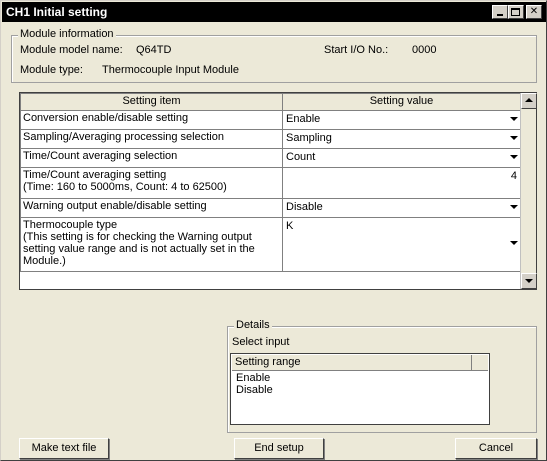 The image size is (547, 461). Describe the element at coordinates (304, 207) in the screenshot. I see `setting-value-text: Disable` at that location.